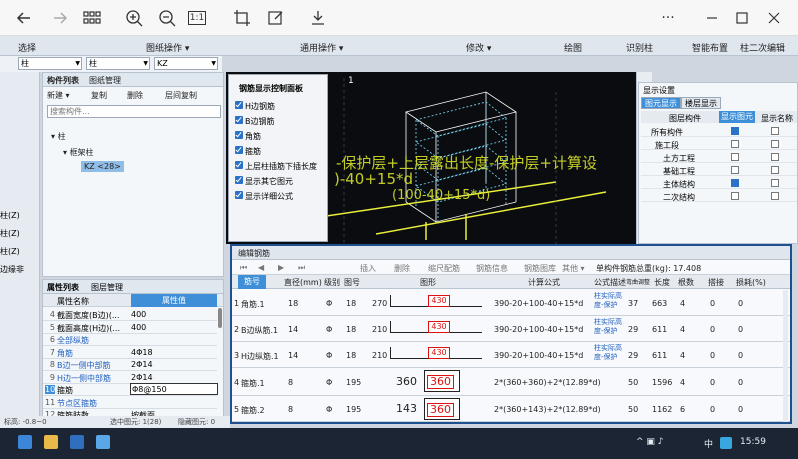  Describe the element at coordinates (242, 18) in the screenshot. I see `crop-icon` at that location.